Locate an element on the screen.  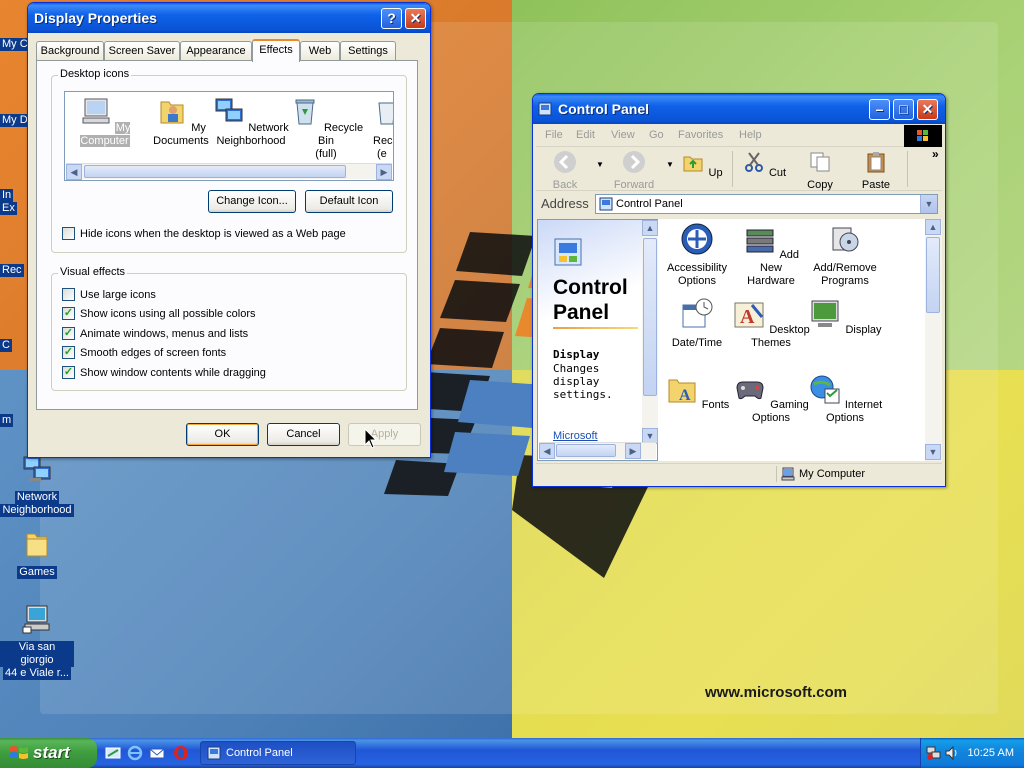
menu-help: Help is located at coordinates (750, 135).